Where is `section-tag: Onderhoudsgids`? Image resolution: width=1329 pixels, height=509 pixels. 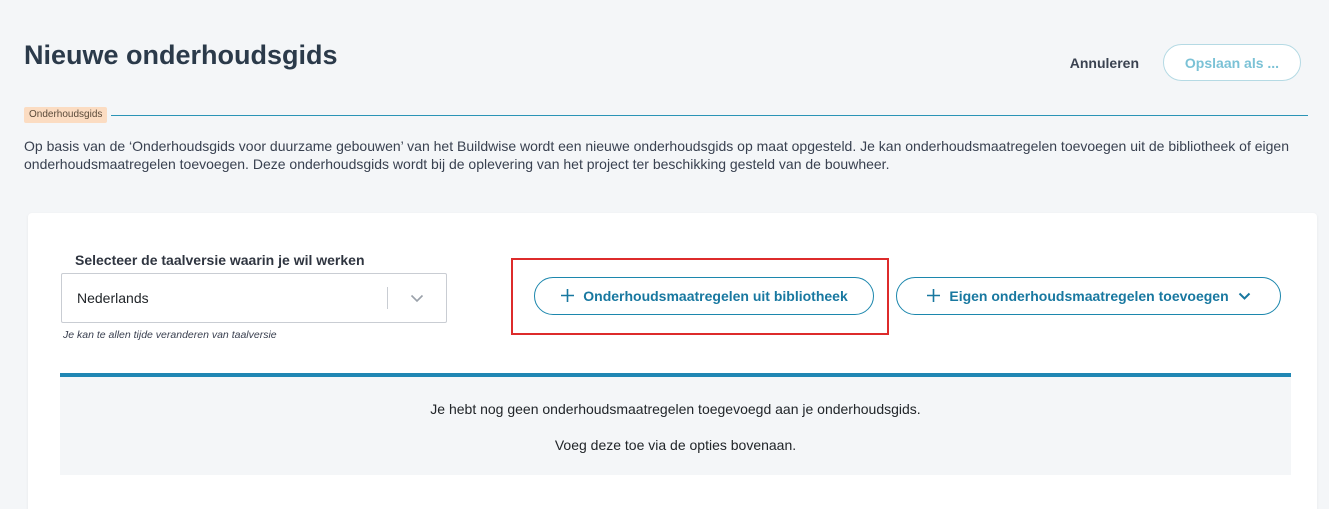
section-tag: Onderhoudsgids is located at coordinates (66, 115).